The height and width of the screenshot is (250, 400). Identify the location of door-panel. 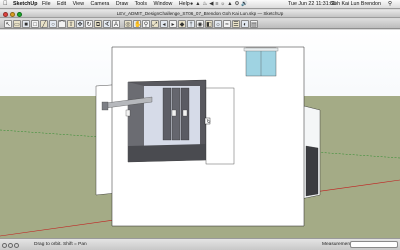
(220, 126).